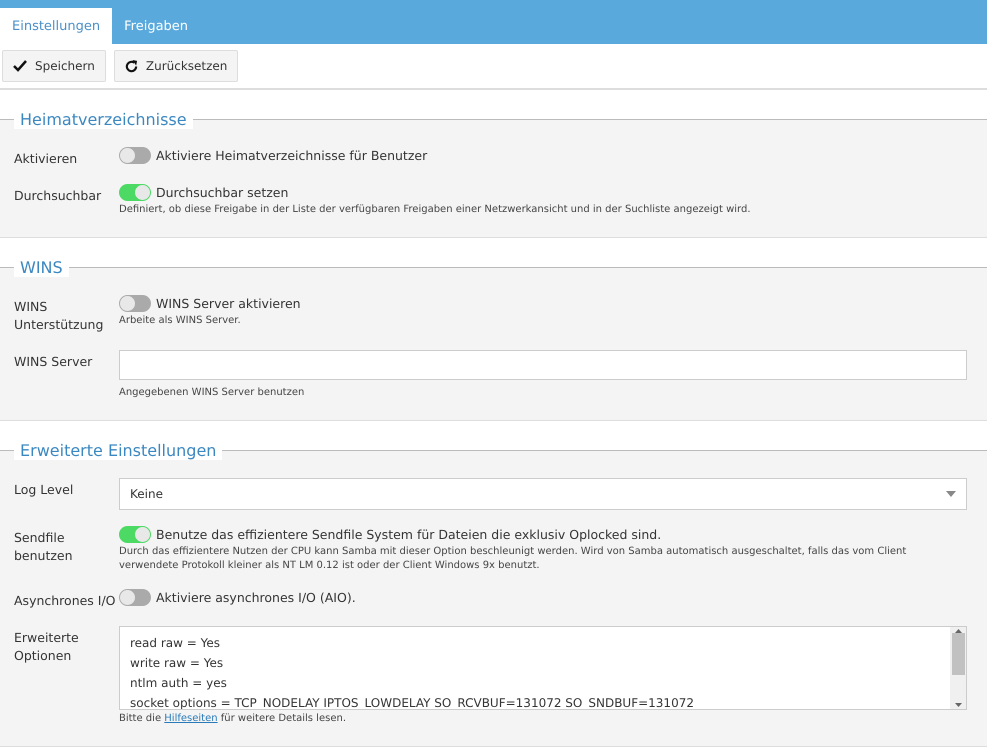 The width and height of the screenshot is (987, 749). What do you see at coordinates (292, 155) in the screenshot?
I see `toggle-label: Aktiviere Heimatverzeichnisse für Benutzer` at bounding box center [292, 155].